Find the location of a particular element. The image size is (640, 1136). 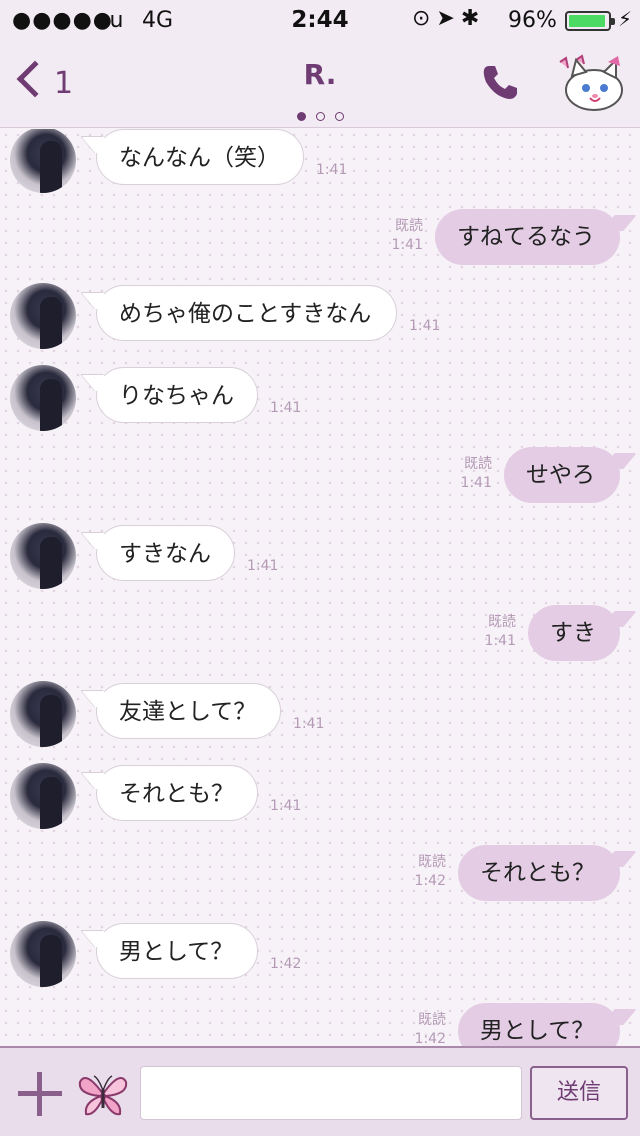

butterfly-sticker-icon is located at coordinates (103, 1095).